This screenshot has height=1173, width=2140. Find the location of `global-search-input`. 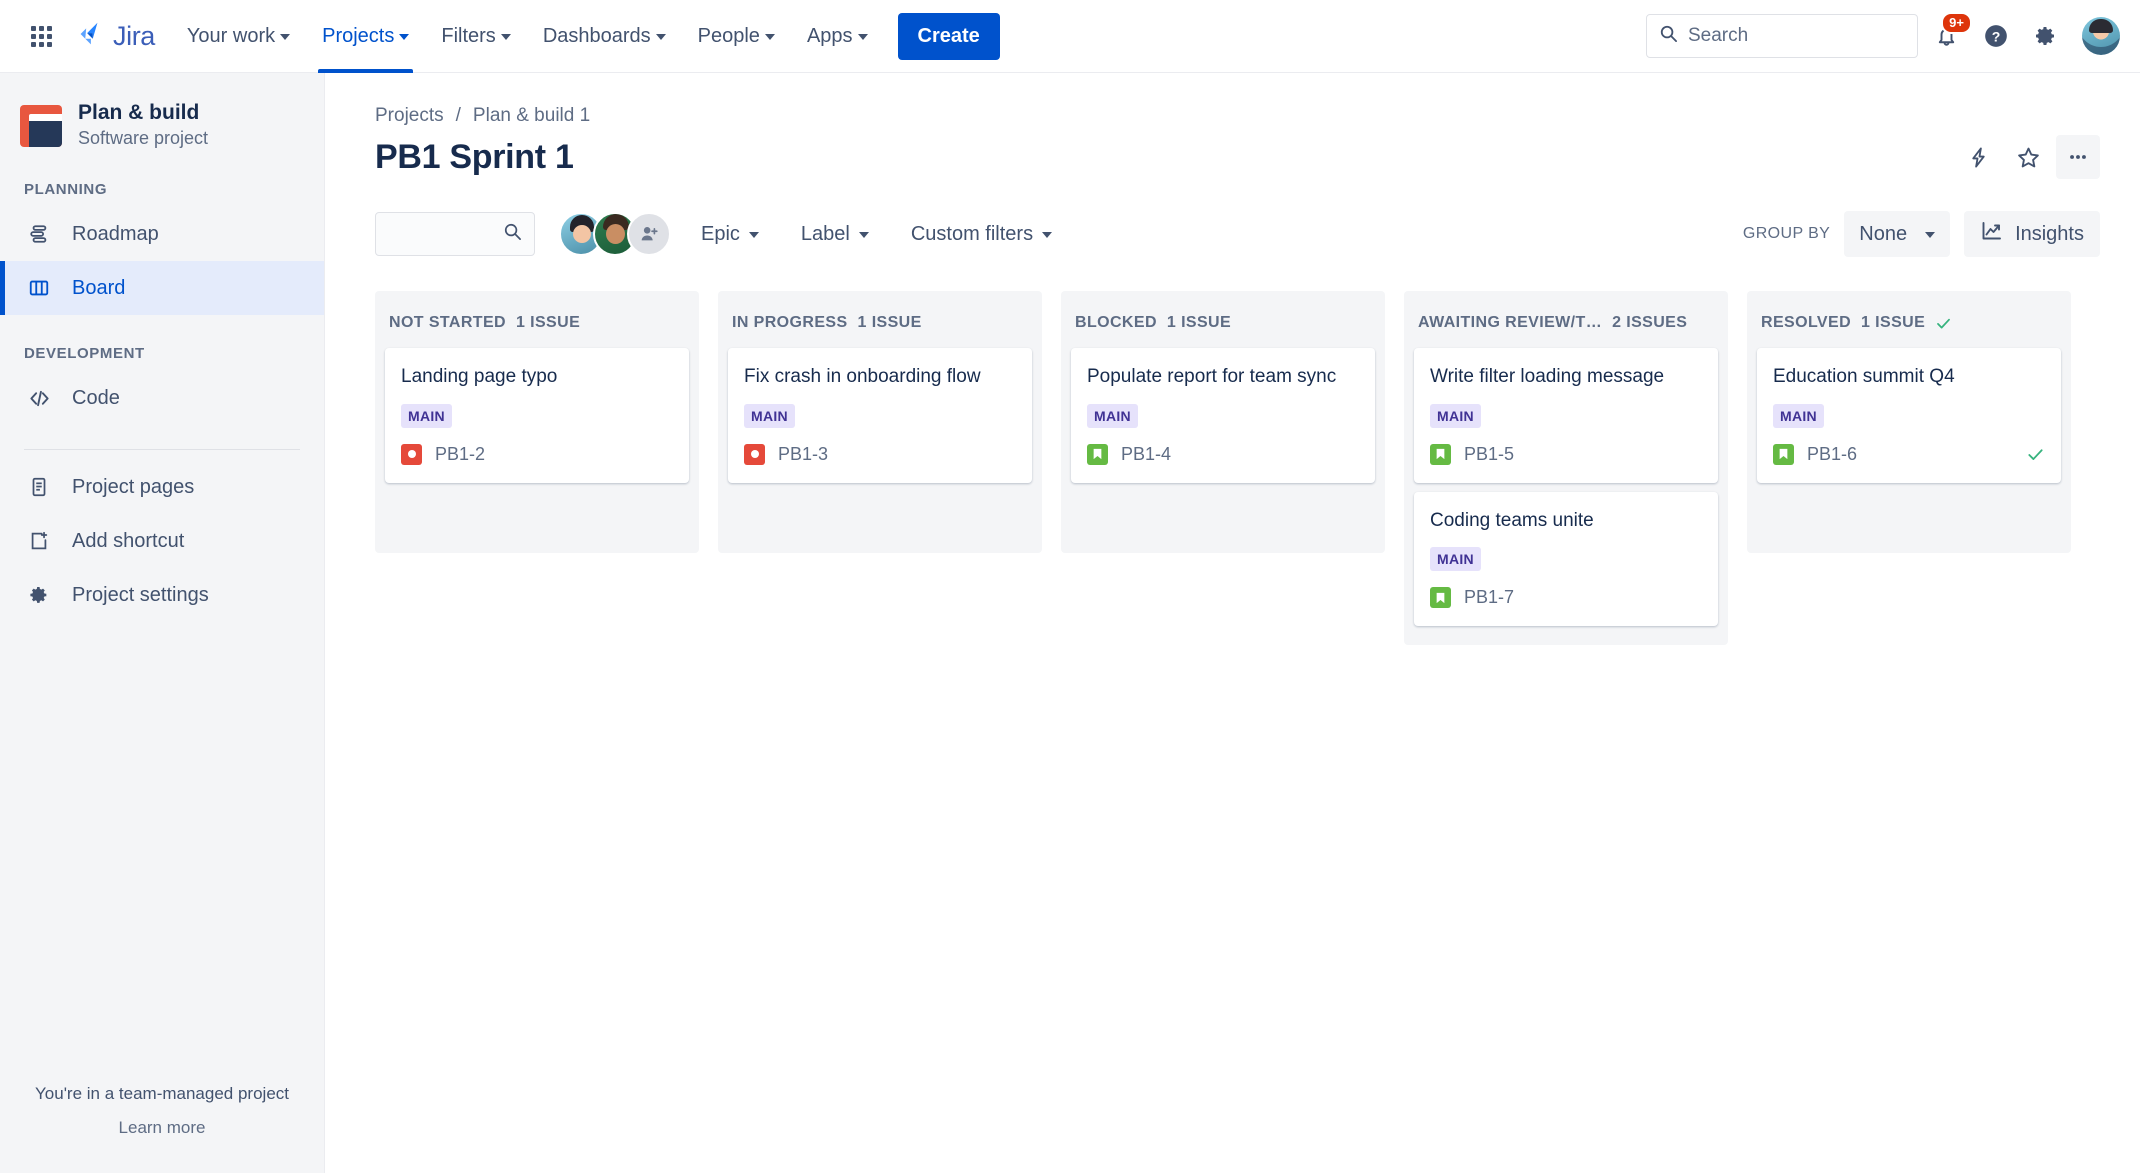

global-search-input is located at coordinates (1796, 36).